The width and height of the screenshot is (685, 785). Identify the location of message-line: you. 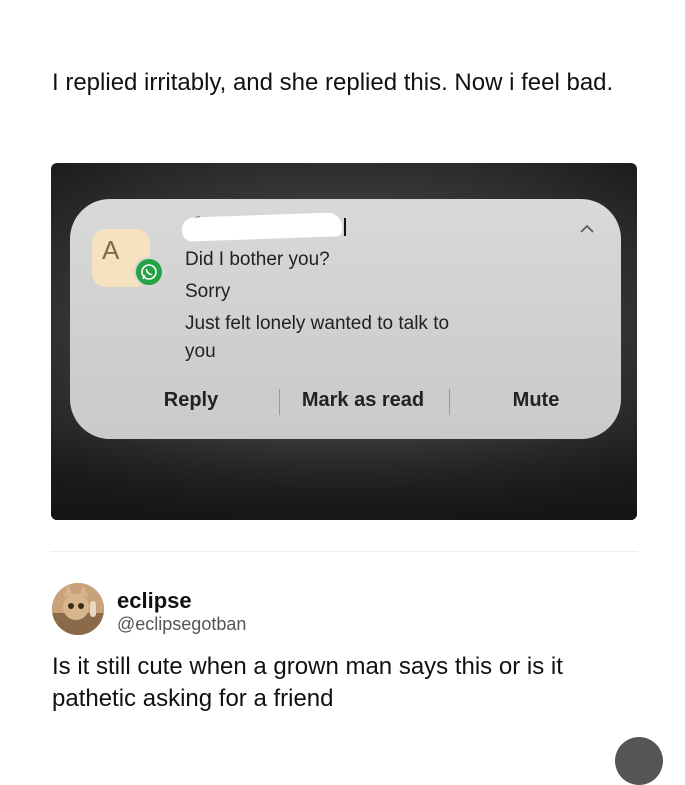
(200, 351).